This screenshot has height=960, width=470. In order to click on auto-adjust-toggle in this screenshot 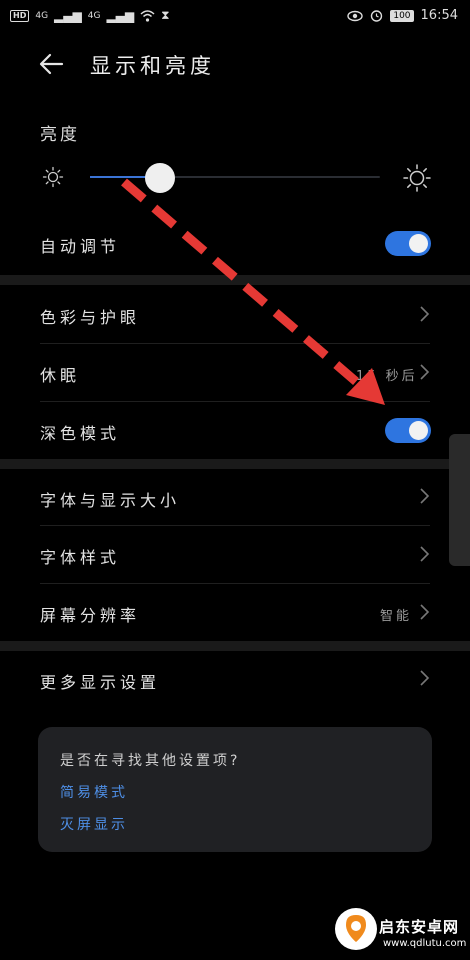, I will do `click(408, 243)`.